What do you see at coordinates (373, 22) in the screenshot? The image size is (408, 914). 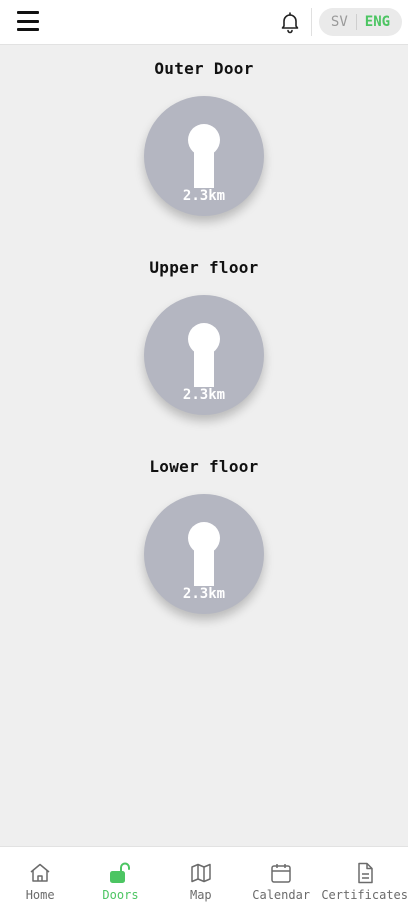 I see `language-option-eng: ENG` at bounding box center [373, 22].